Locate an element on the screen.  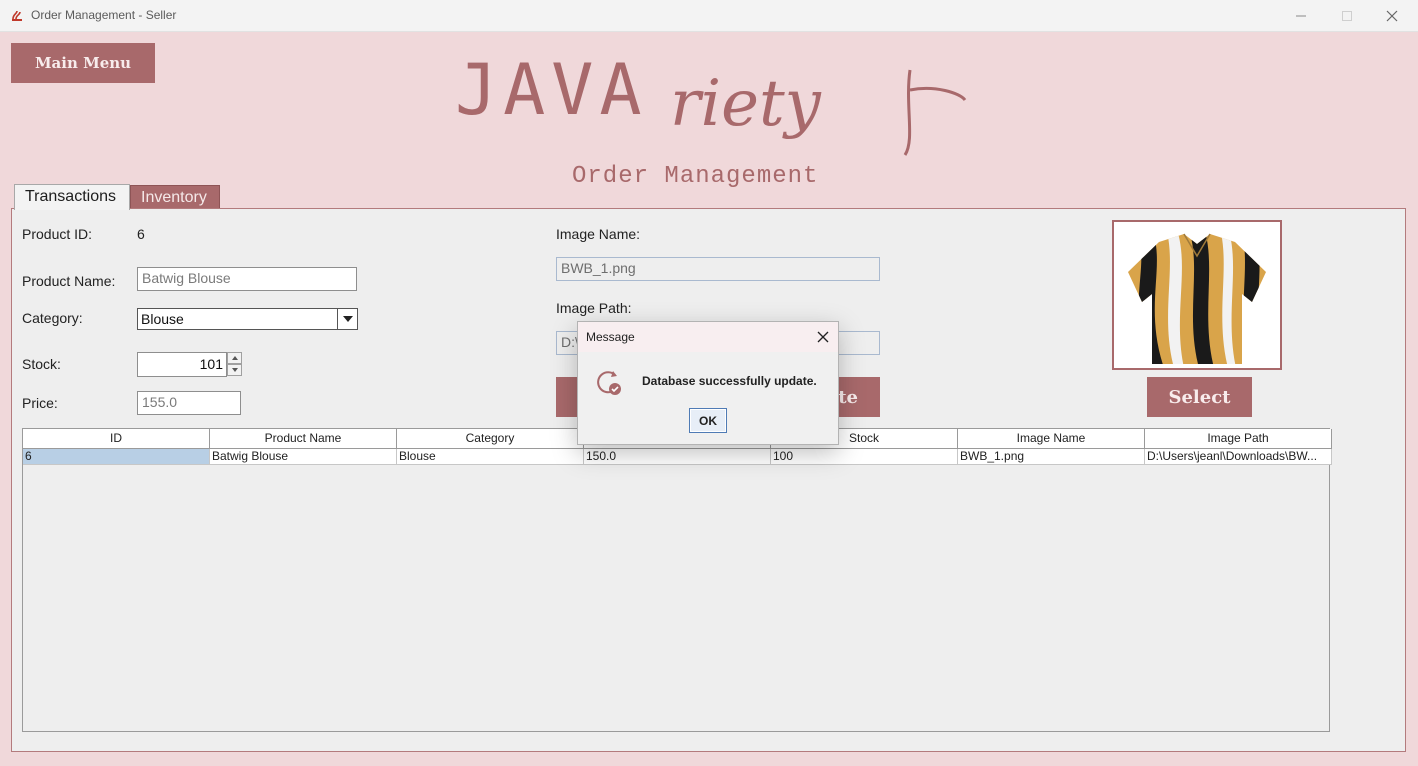
stock-field: 101 is located at coordinates (182, 364).